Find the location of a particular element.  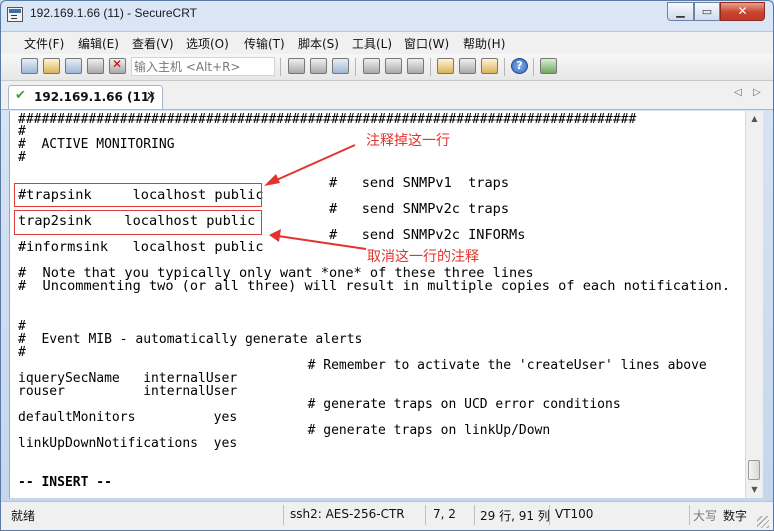

menu-edit: 编辑(E) is located at coordinates (98, 43).